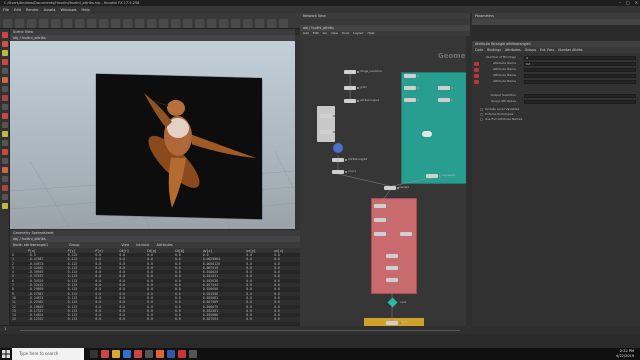 The width and height of the screenshot is (640, 360). I want to click on move-tool-icon, so click(5, 44).